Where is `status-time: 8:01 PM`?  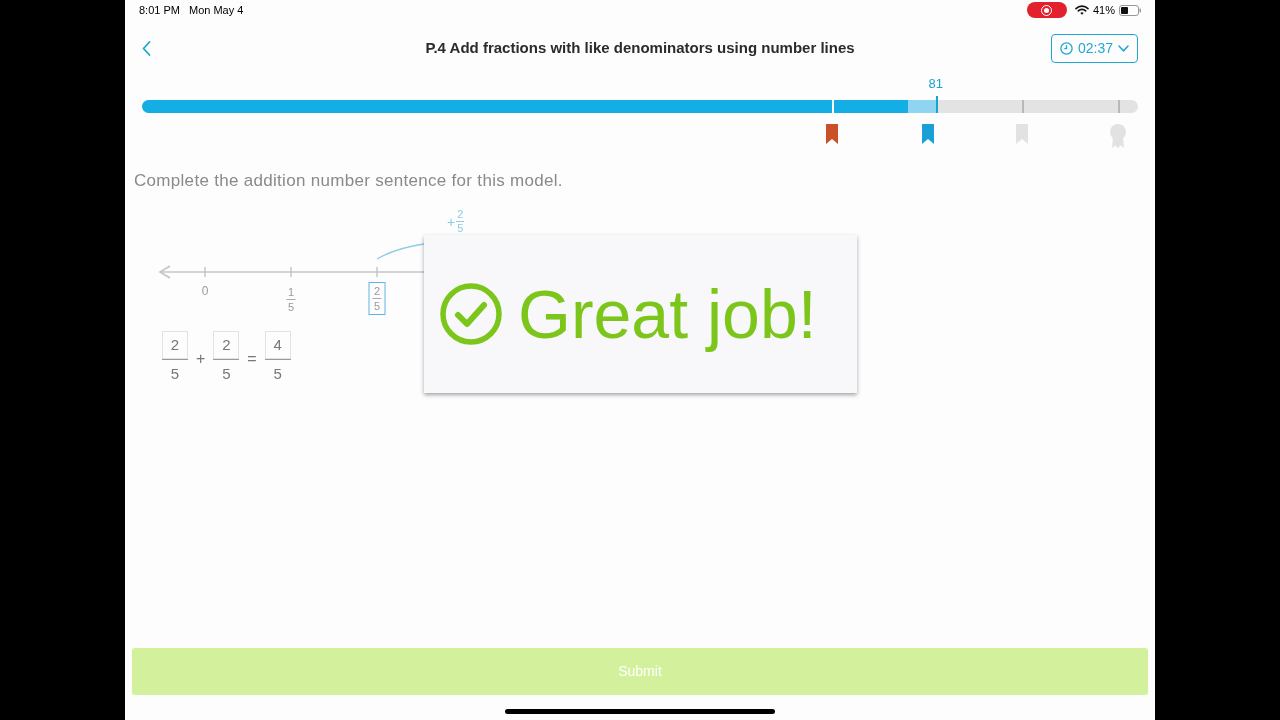 status-time: 8:01 PM is located at coordinates (159, 10).